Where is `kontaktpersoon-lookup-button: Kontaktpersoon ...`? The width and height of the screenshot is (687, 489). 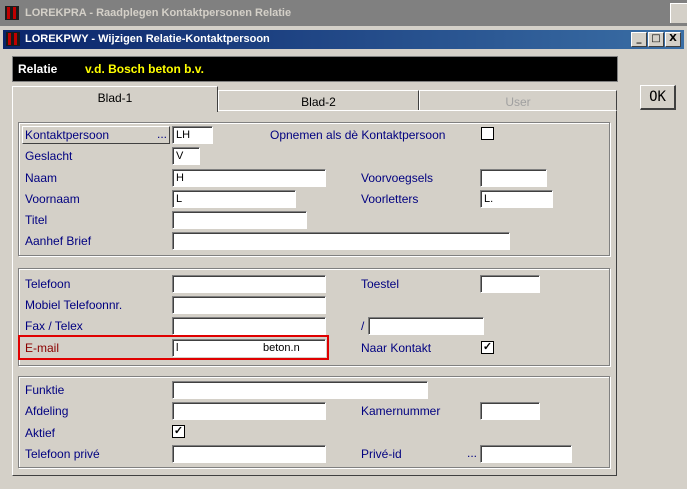
kontaktpersoon-lookup-button: Kontaktpersoon ... is located at coordinates (96, 135).